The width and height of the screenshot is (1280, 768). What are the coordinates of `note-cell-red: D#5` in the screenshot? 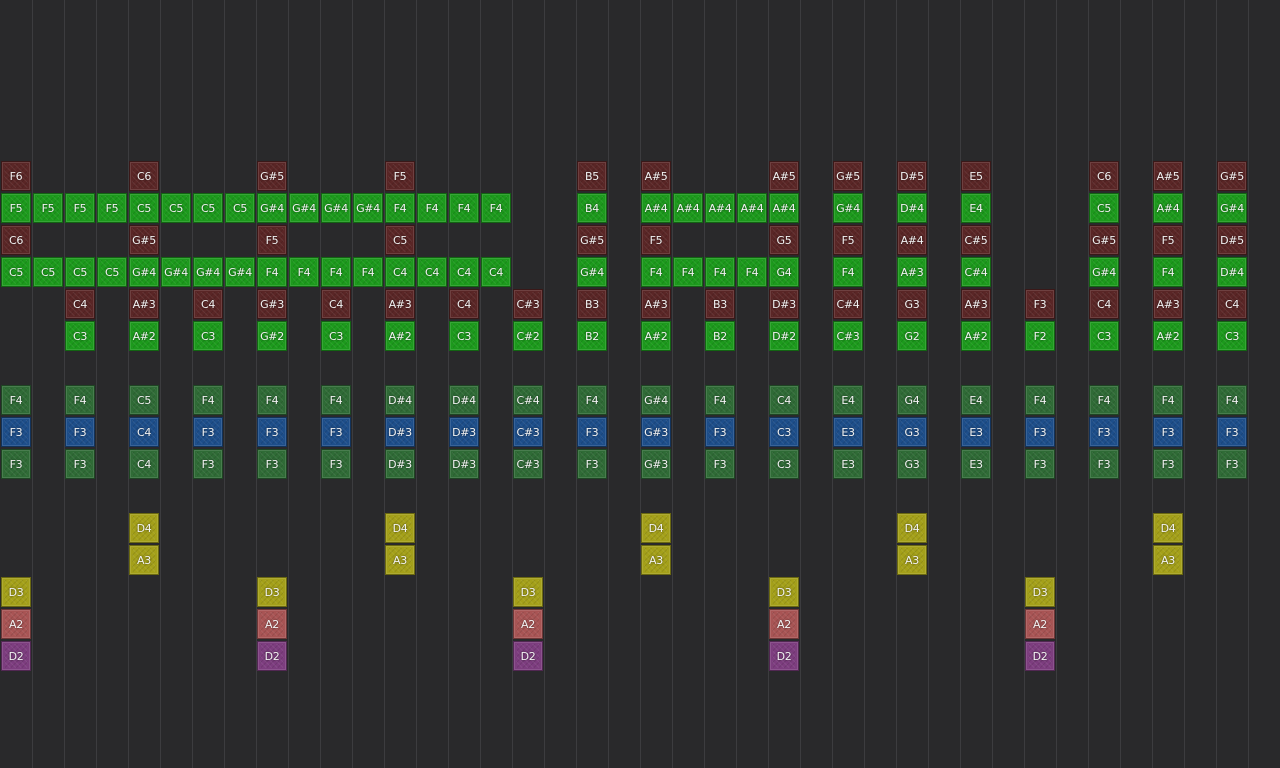 It's located at (912, 176).